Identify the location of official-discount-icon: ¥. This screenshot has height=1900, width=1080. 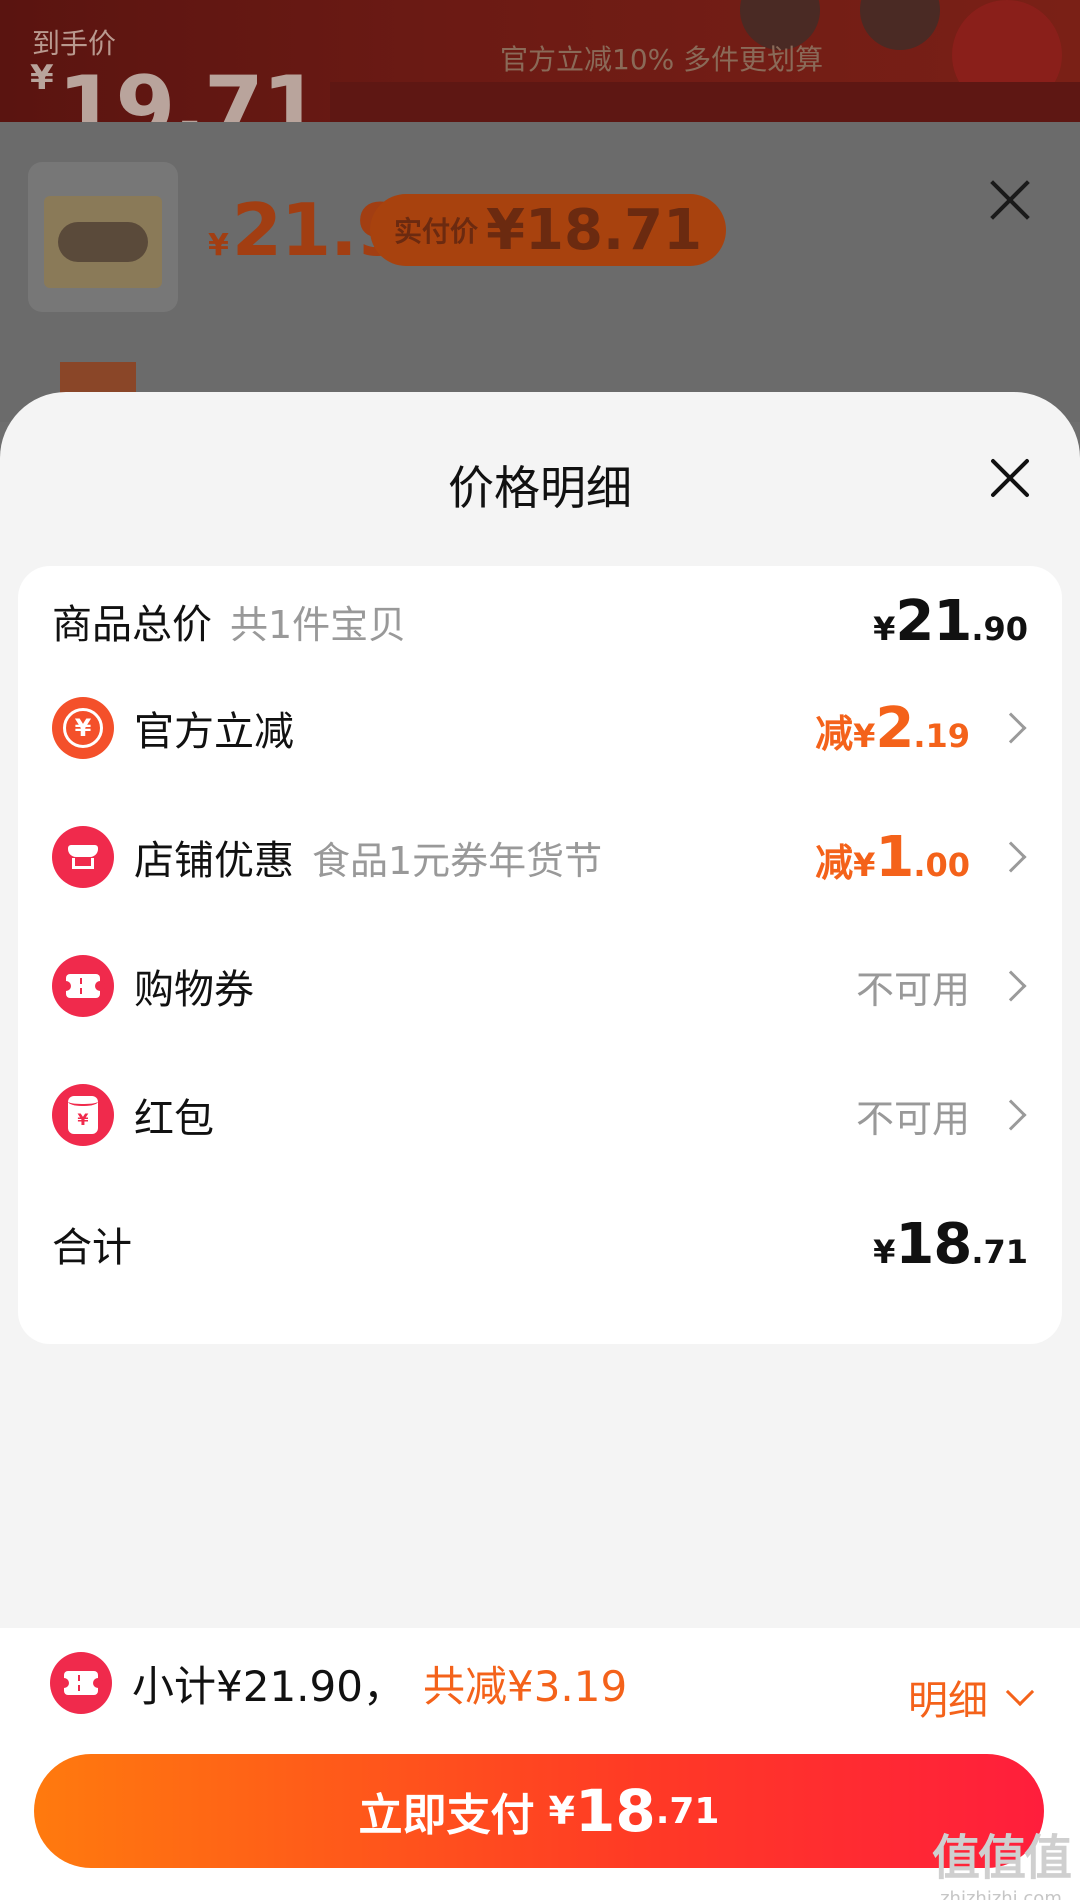
(83, 728).